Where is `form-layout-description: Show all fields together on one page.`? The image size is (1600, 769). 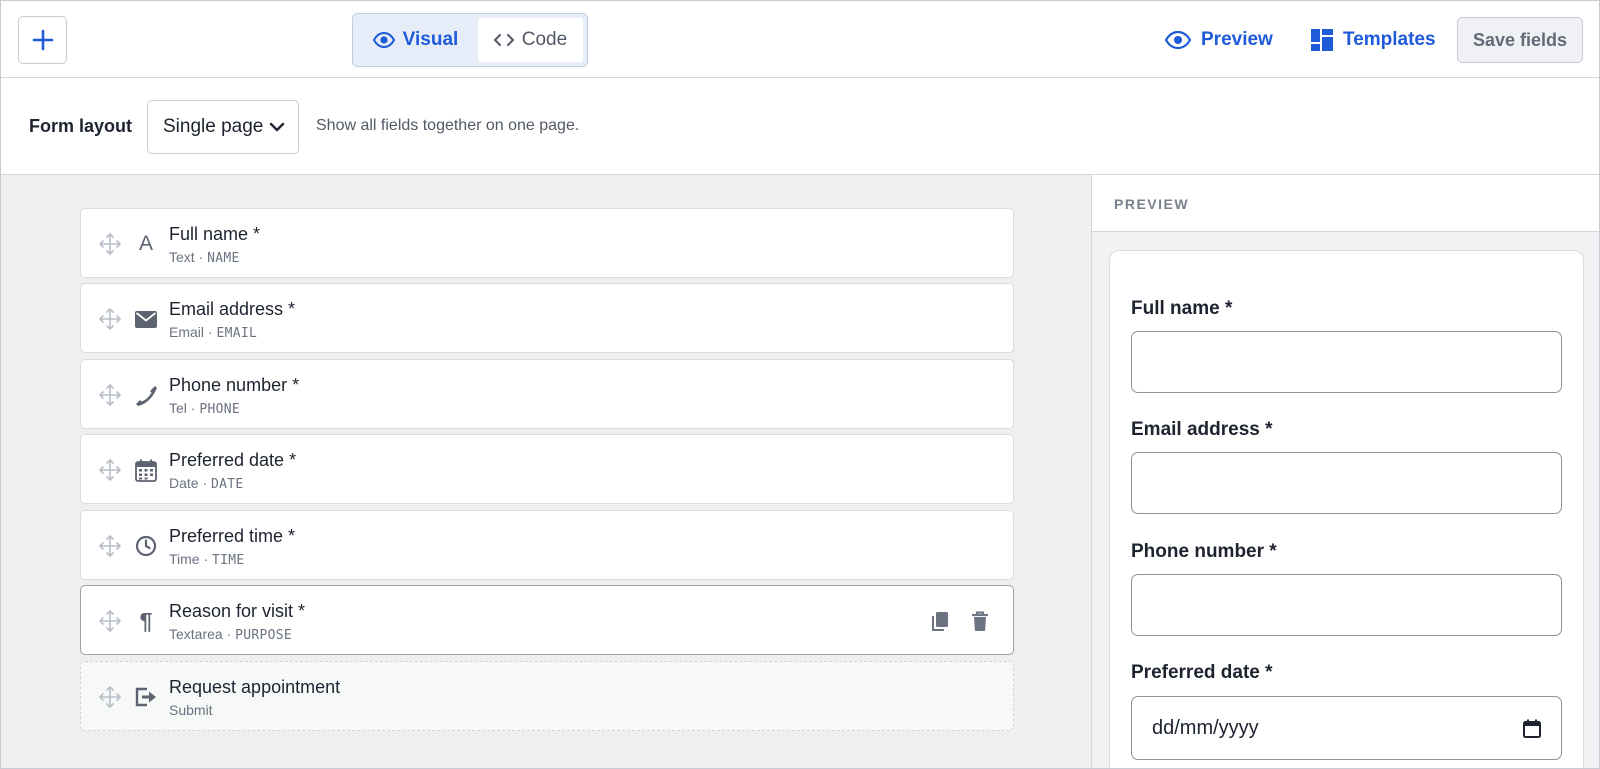
form-layout-description: Show all fields together on one page. is located at coordinates (448, 125).